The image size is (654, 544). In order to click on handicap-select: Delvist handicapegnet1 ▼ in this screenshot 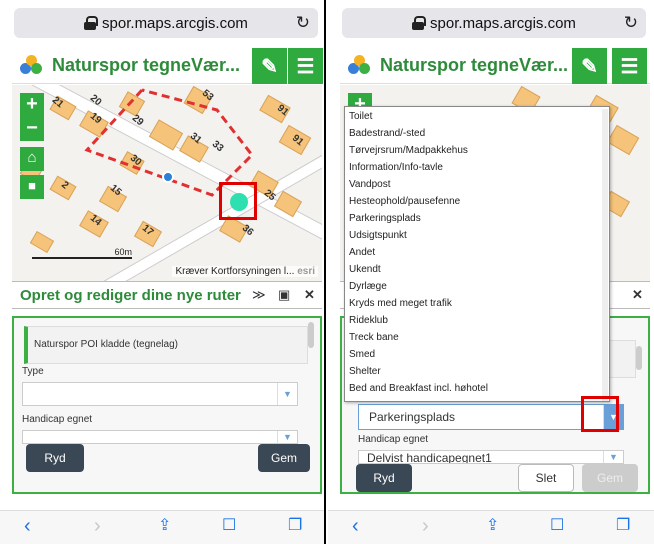, I will do `click(491, 457)`.